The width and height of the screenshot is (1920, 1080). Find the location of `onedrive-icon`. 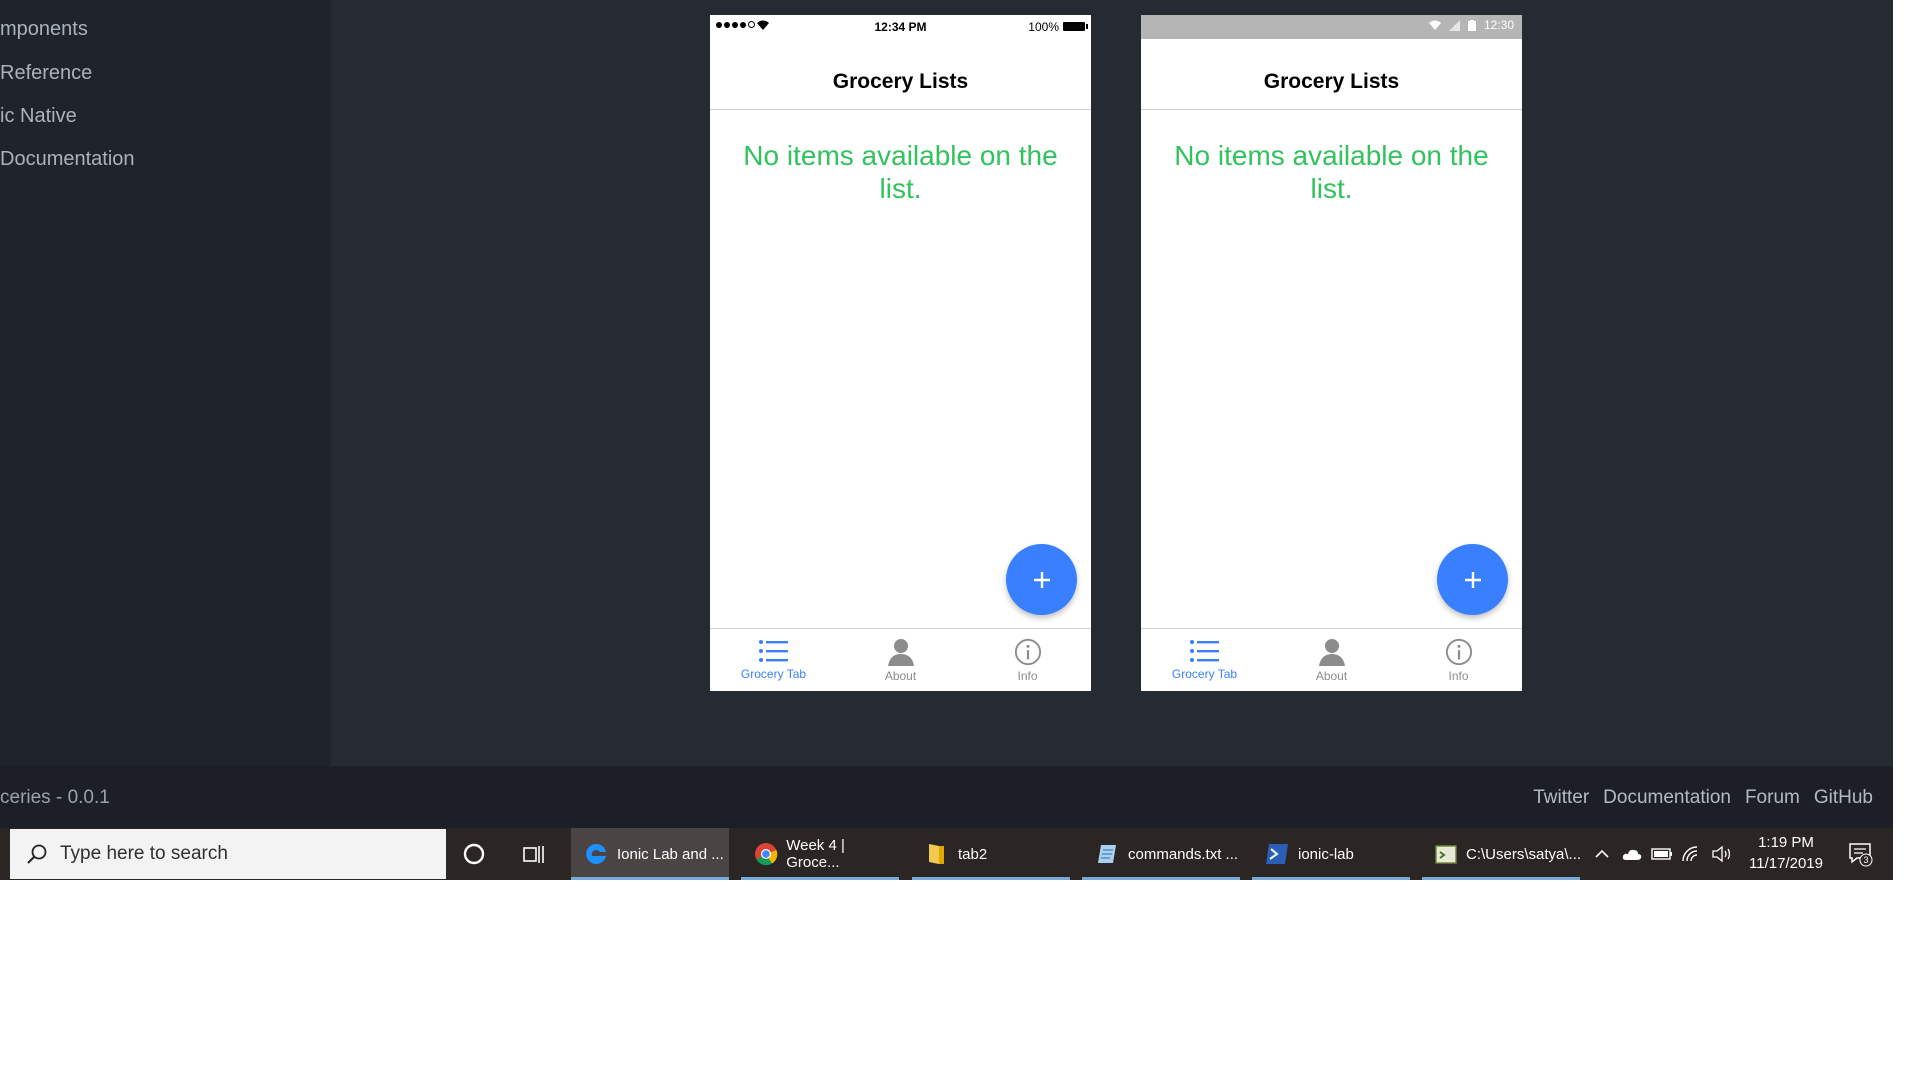

onedrive-icon is located at coordinates (1632, 854).